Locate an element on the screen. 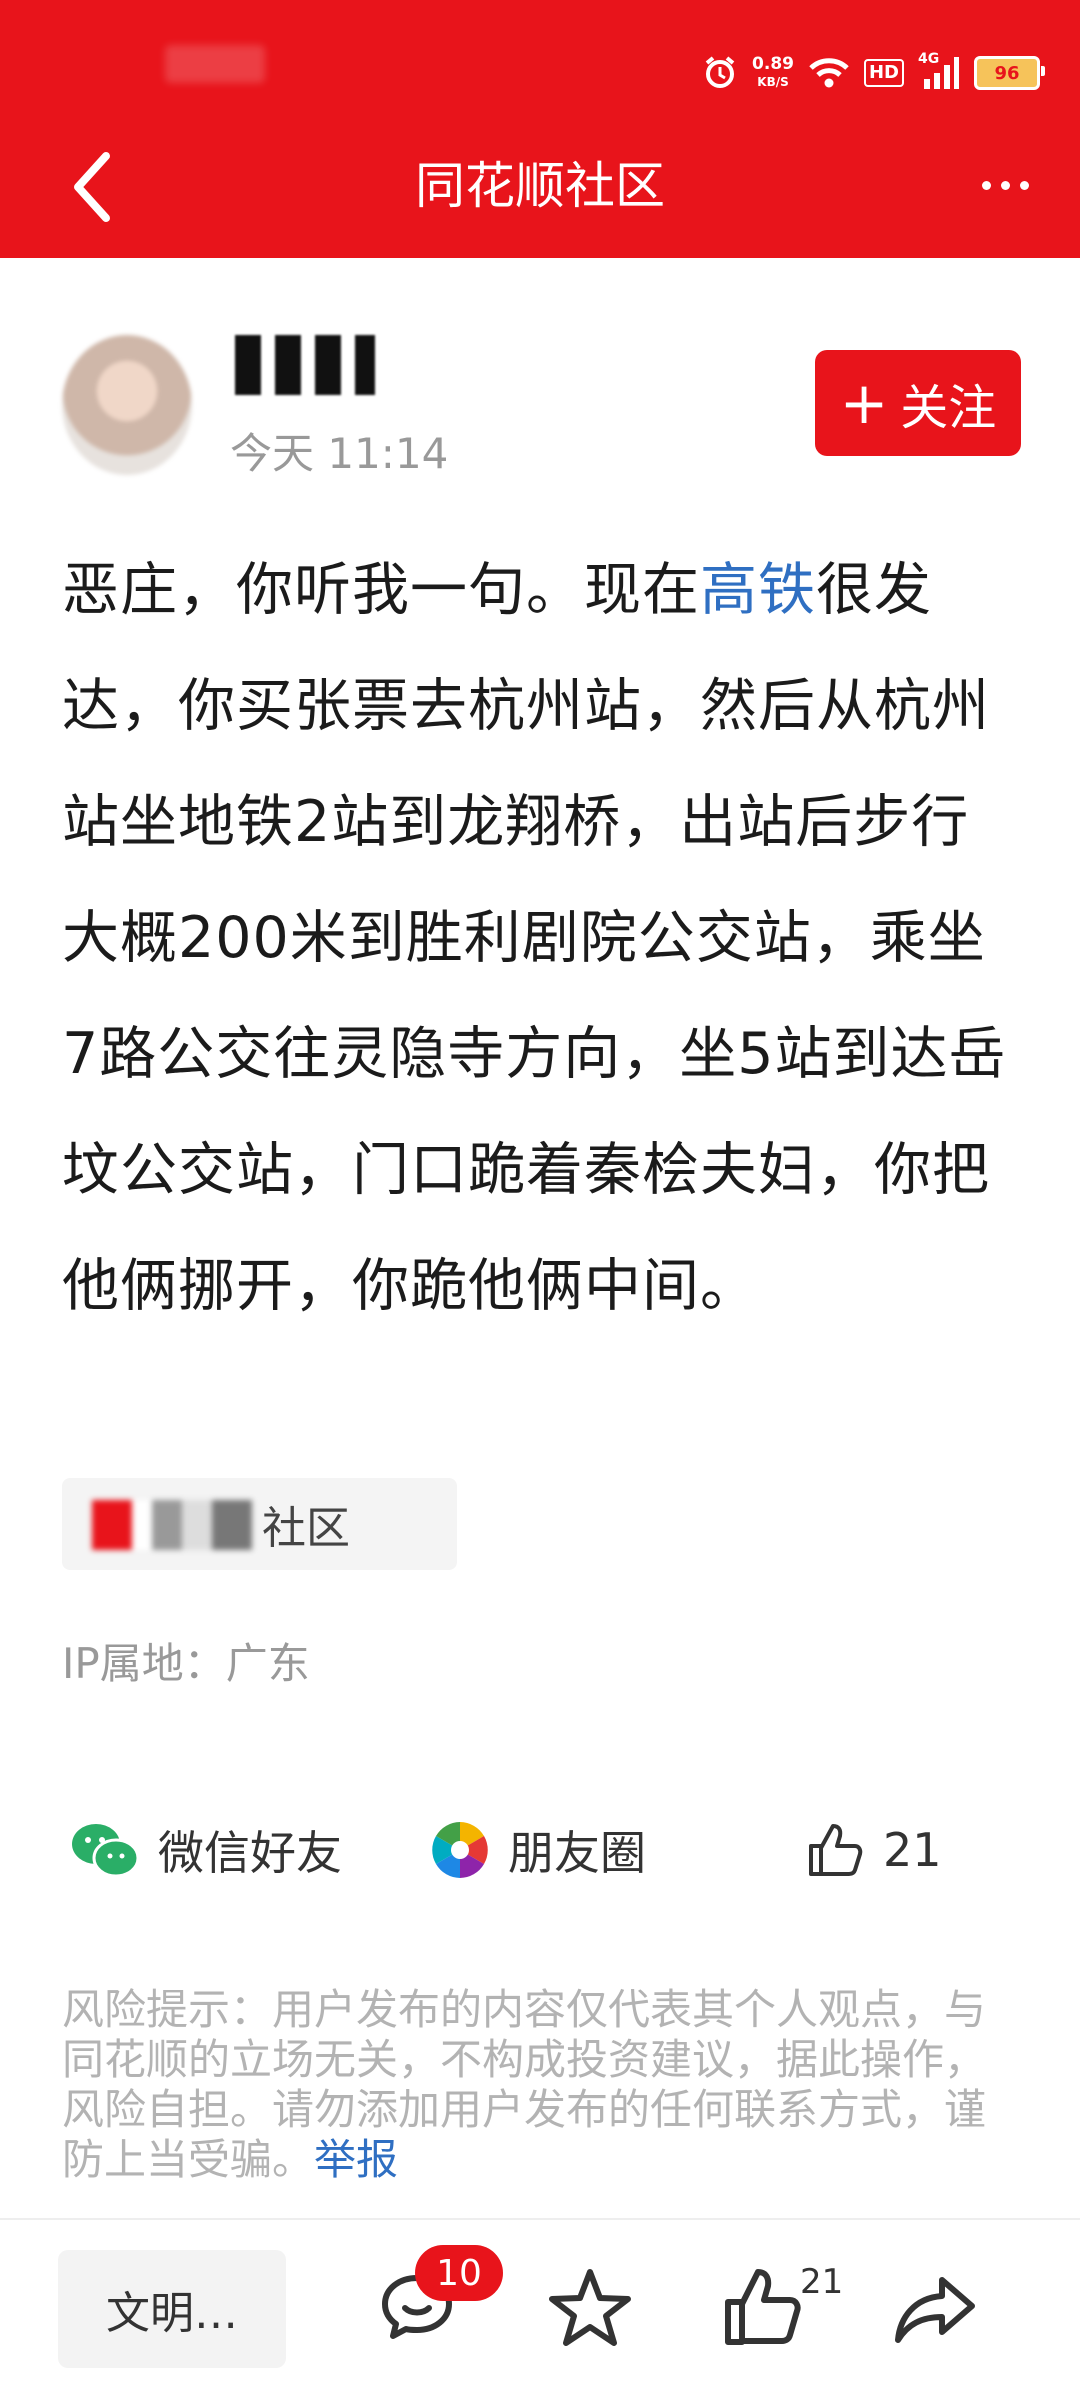  community-logo-blurred is located at coordinates (172, 1525).